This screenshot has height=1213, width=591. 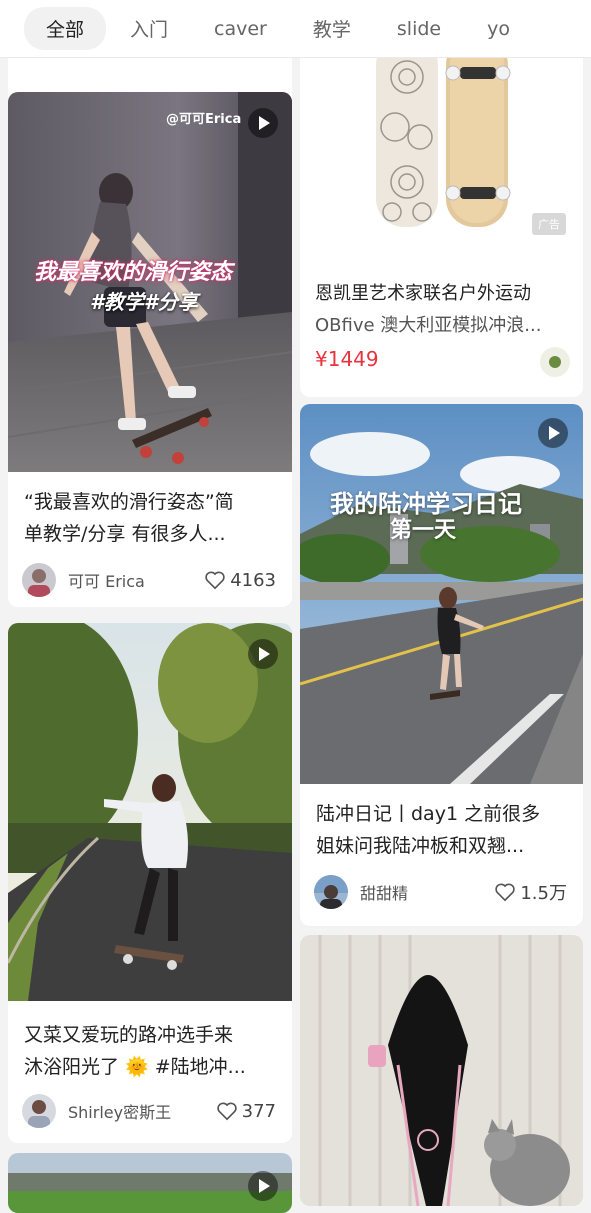 I want to click on card-title-line-1: “我最喜欢的滑行姿态”简, so click(x=129, y=502).